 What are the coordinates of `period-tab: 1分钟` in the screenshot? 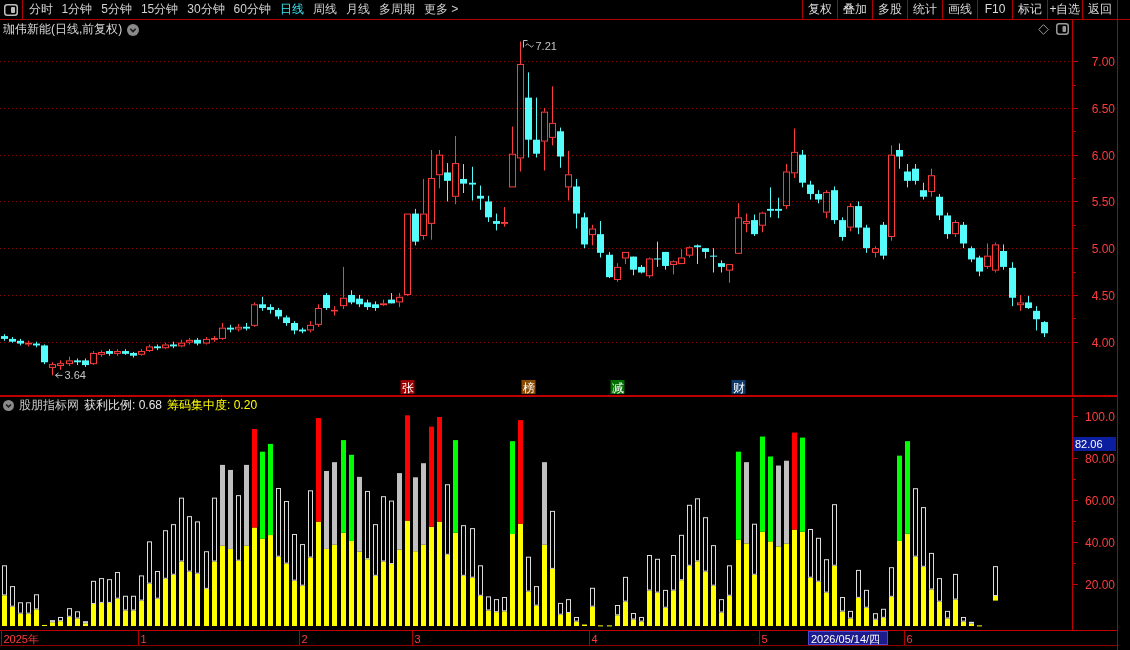 It's located at (77, 9).